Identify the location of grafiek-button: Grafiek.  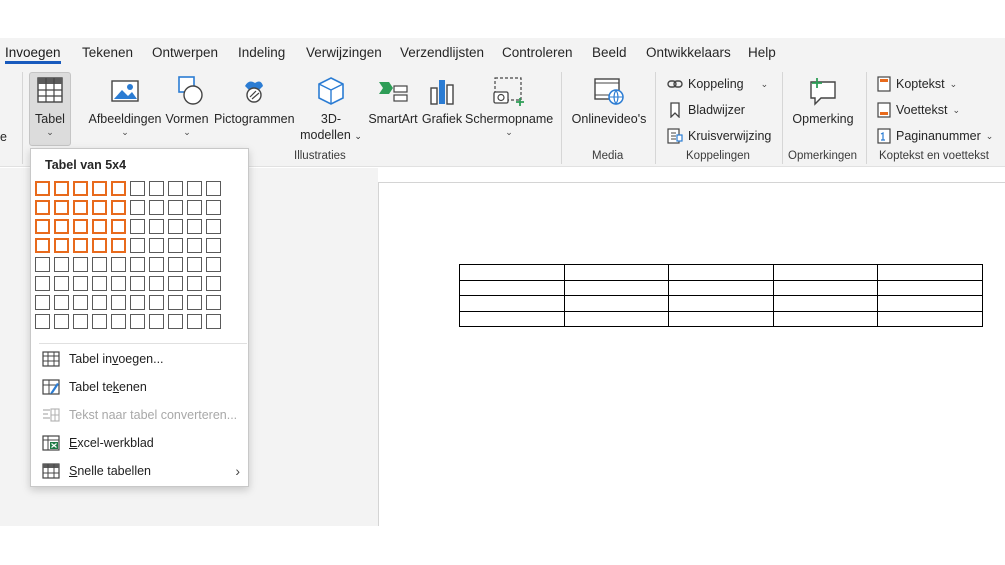
(442, 101).